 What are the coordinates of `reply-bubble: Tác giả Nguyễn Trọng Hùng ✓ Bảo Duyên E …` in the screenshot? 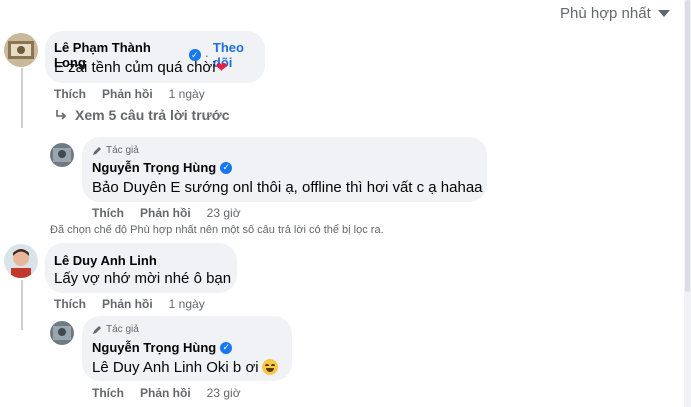 It's located at (284, 169).